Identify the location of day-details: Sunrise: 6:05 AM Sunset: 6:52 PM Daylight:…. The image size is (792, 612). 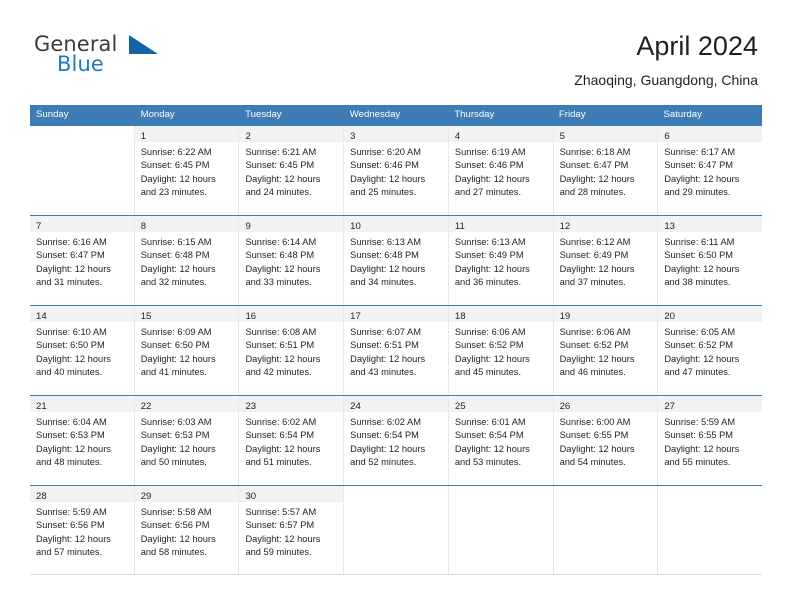
(710, 351).